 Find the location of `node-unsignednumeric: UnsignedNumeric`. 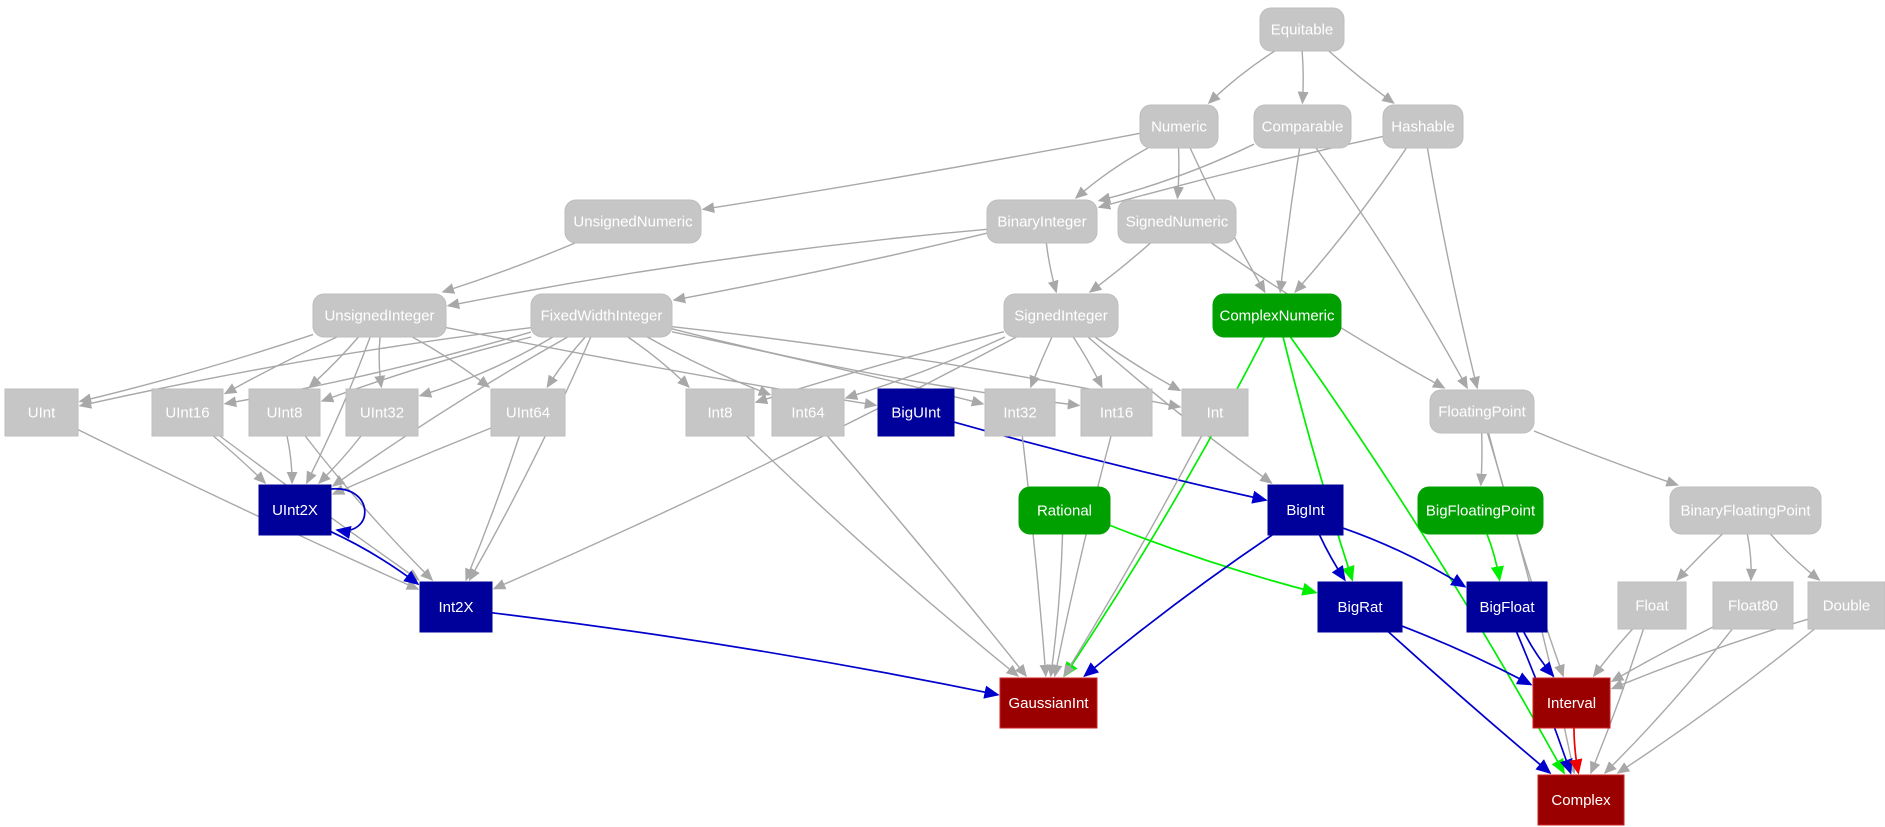

node-unsignednumeric: UnsignedNumeric is located at coordinates (633, 221).